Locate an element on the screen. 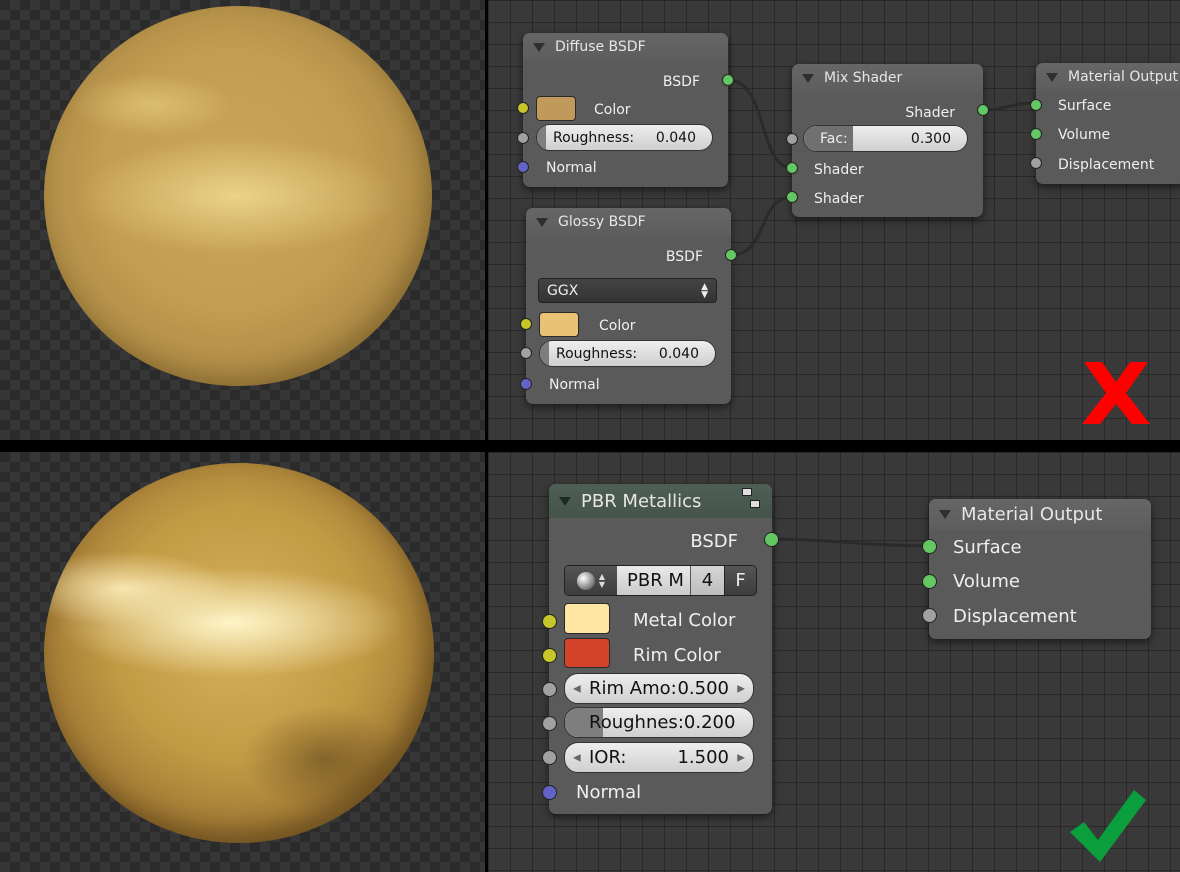 The width and height of the screenshot is (1180, 872). pbr-normal-label: Normal is located at coordinates (609, 792).